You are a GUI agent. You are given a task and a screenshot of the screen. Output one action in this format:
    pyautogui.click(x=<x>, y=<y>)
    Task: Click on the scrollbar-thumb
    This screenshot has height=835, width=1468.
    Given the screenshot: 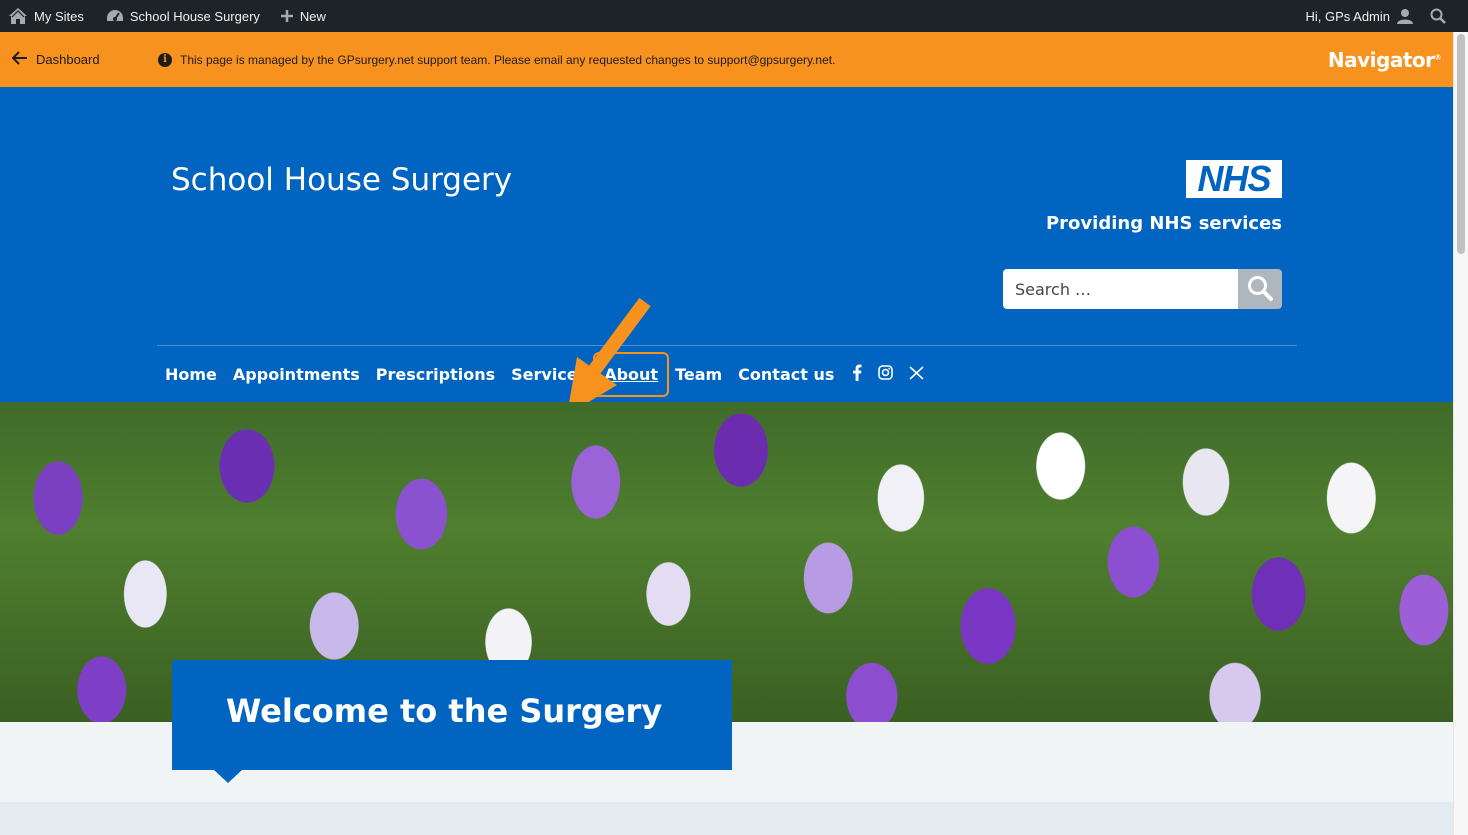 What is the action you would take?
    pyautogui.click(x=1461, y=144)
    